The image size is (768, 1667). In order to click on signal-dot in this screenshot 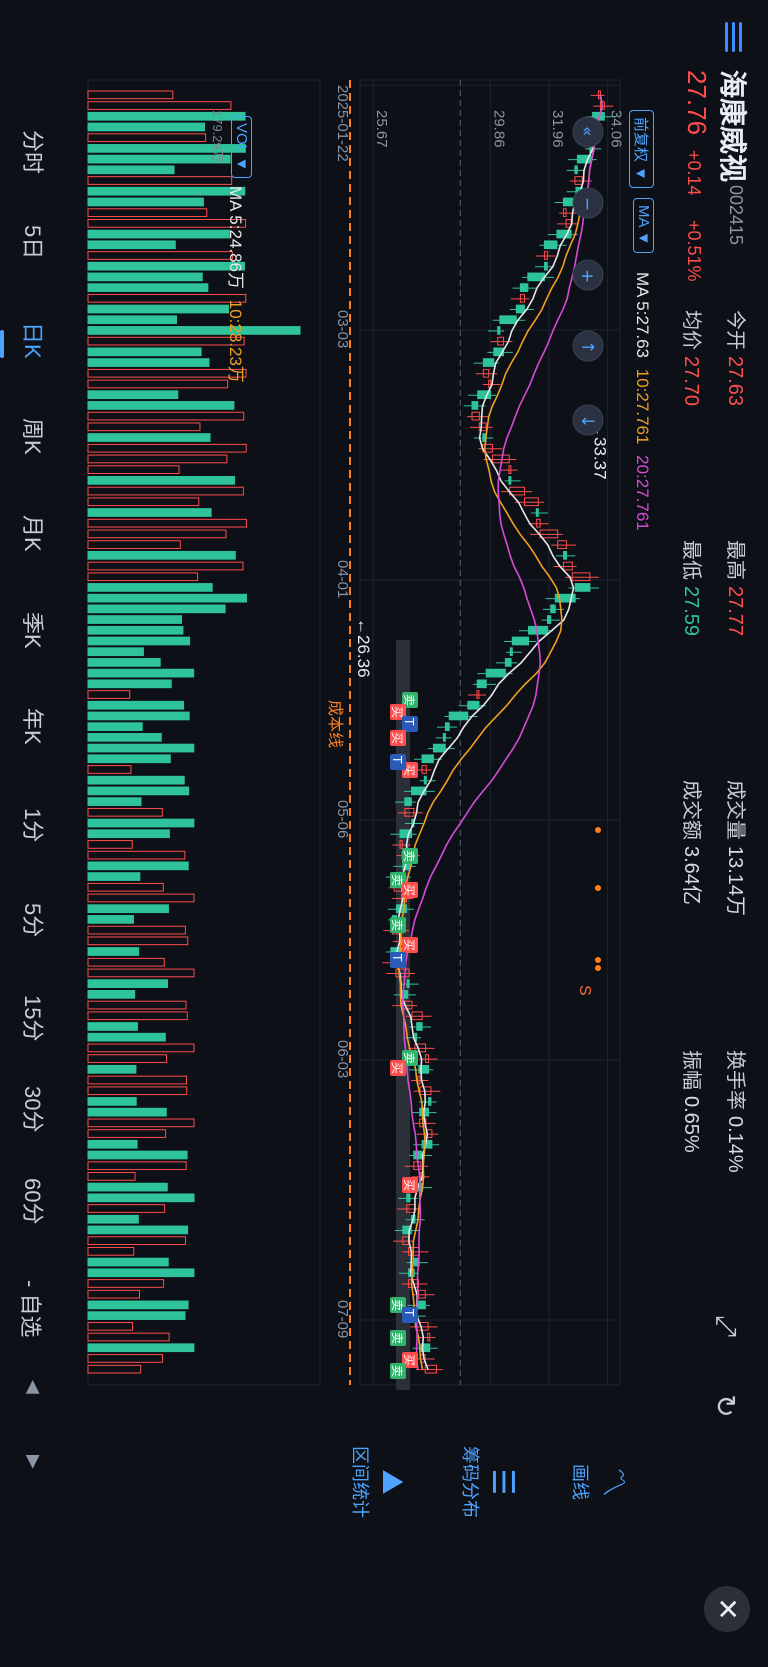, I will do `click(598, 888)`.